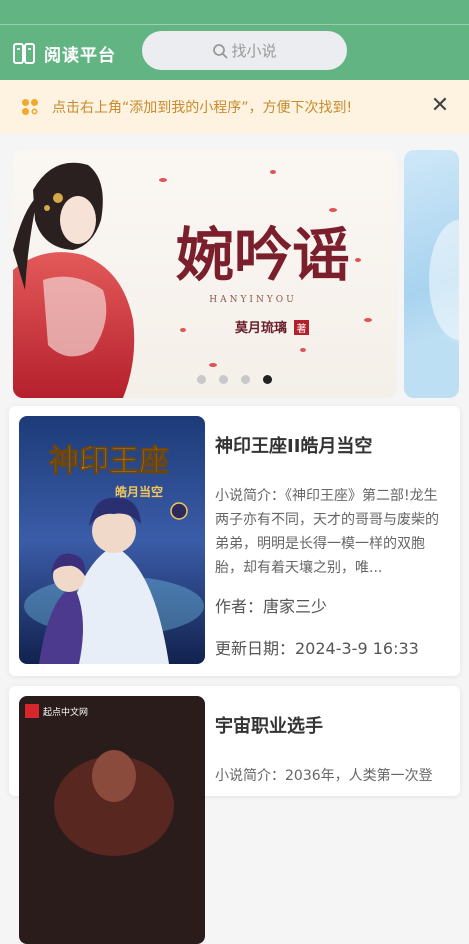  I want to click on banner-title: 婉吟谣, so click(263, 255).